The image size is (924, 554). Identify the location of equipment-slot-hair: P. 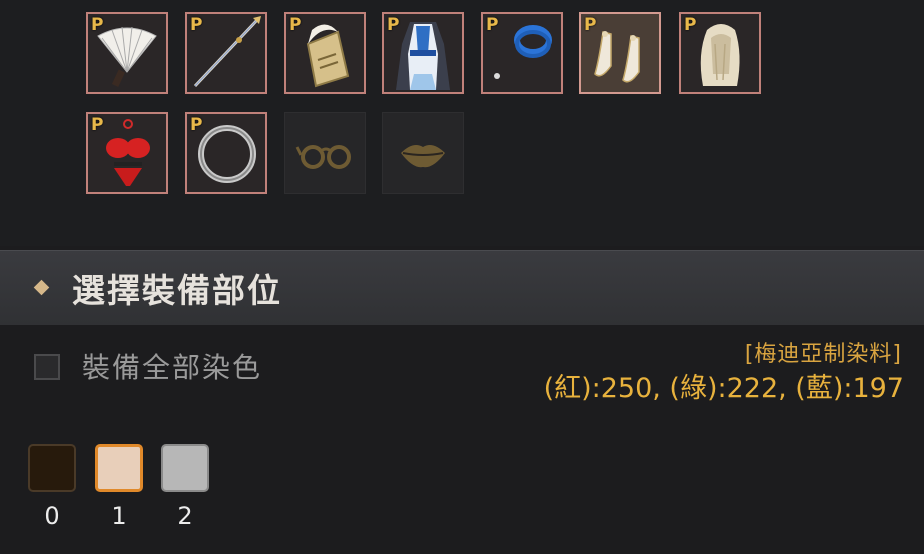
(720, 53).